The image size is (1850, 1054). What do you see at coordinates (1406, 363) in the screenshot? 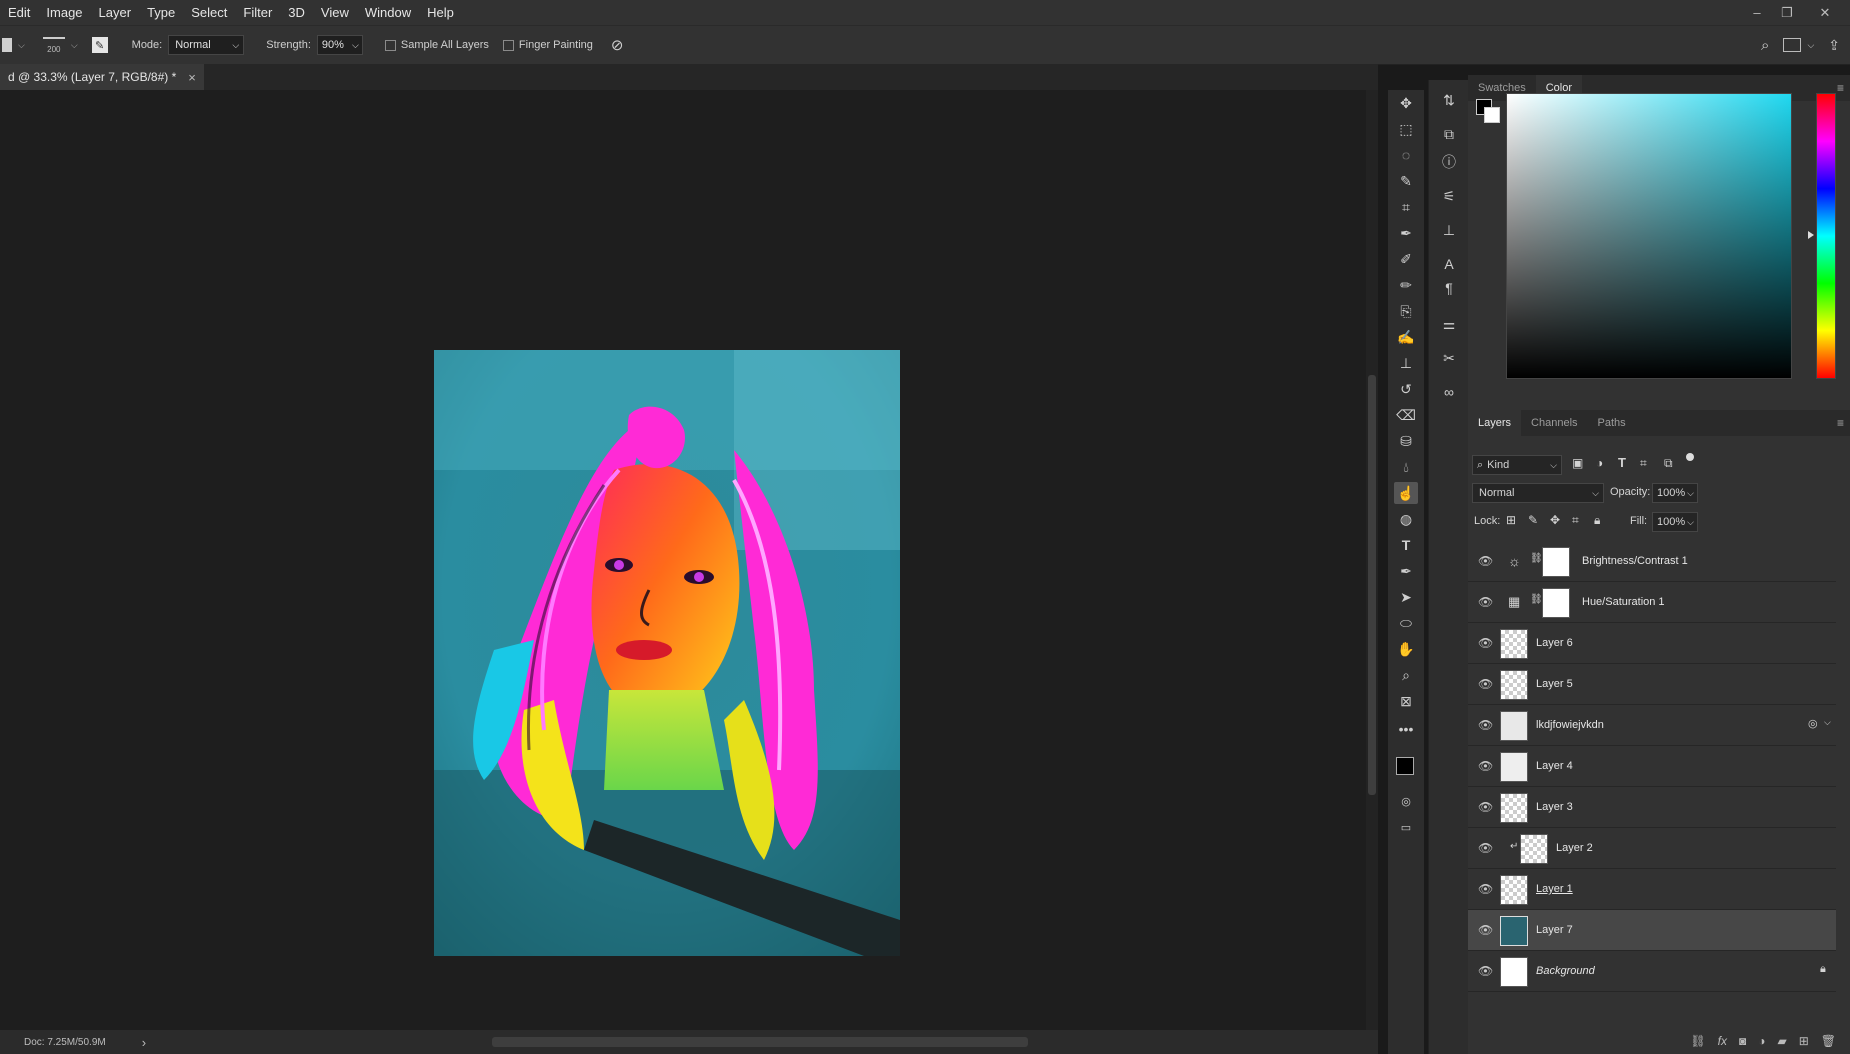
I see `stamp-tool-icon: ⊥` at bounding box center [1406, 363].